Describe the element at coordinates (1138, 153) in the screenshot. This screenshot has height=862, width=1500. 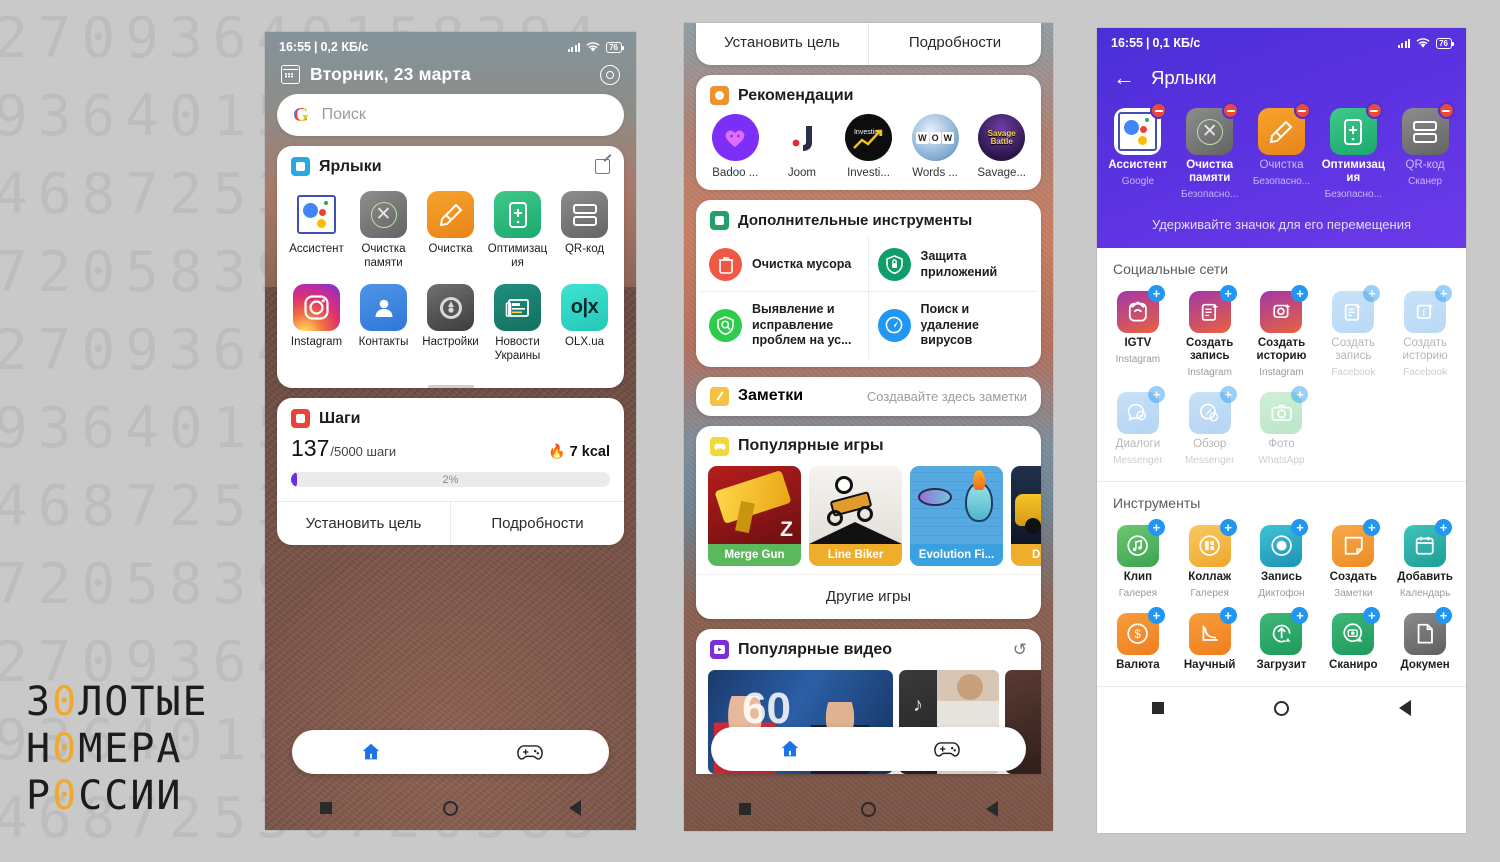
I see `installed-shortcut: Ассистент Google` at that location.